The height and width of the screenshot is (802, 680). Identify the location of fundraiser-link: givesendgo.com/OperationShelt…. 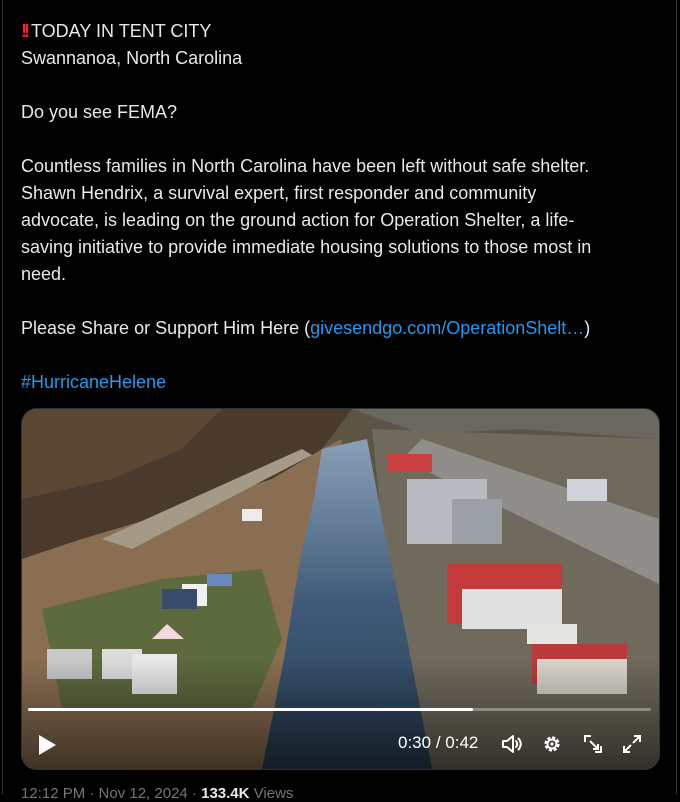
(447, 328).